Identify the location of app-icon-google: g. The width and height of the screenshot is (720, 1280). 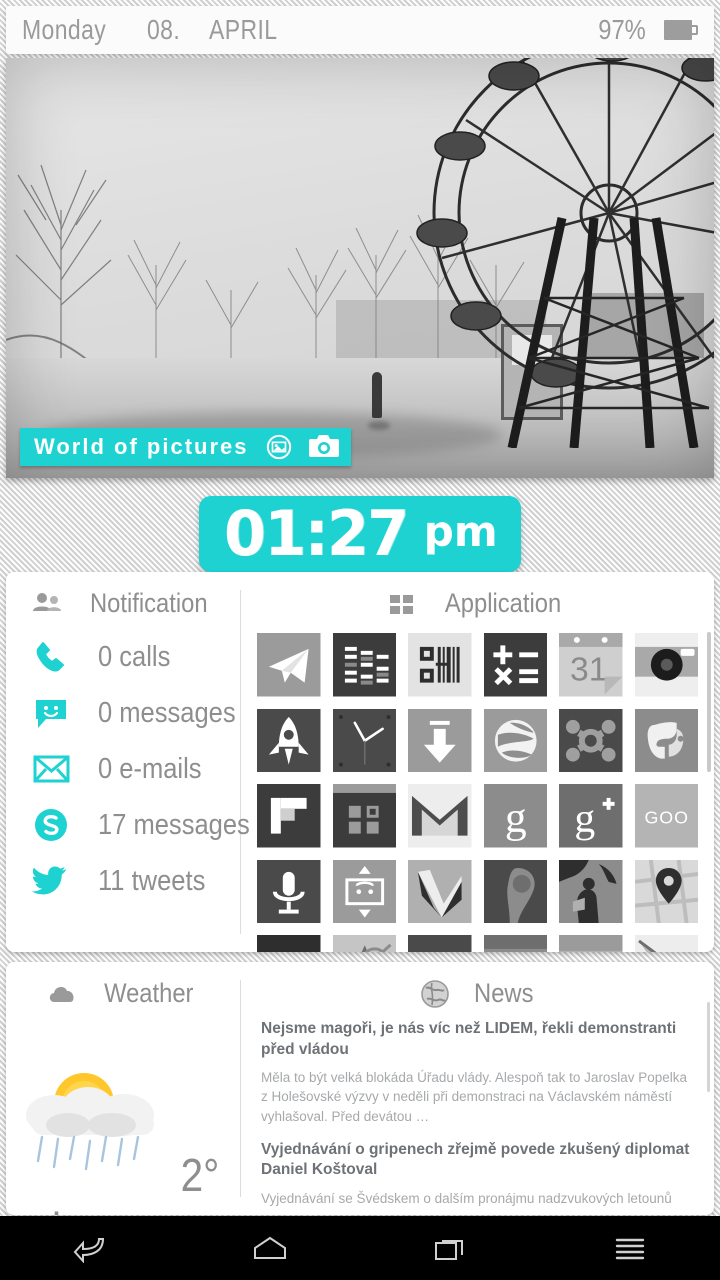
(515, 816).